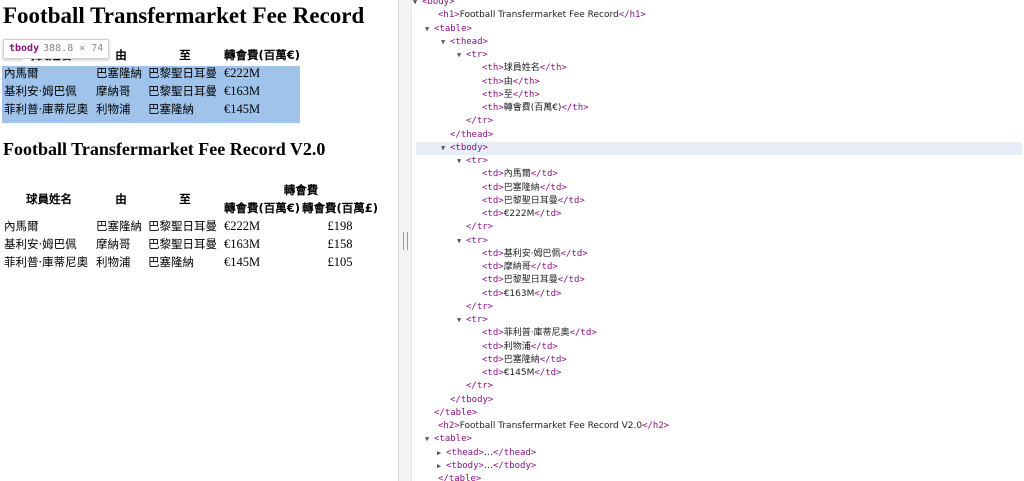 Image resolution: width=1024 pixels, height=481 pixels. What do you see at coordinates (467, 135) in the screenshot?
I see `dom-node-line: </thead>` at bounding box center [467, 135].